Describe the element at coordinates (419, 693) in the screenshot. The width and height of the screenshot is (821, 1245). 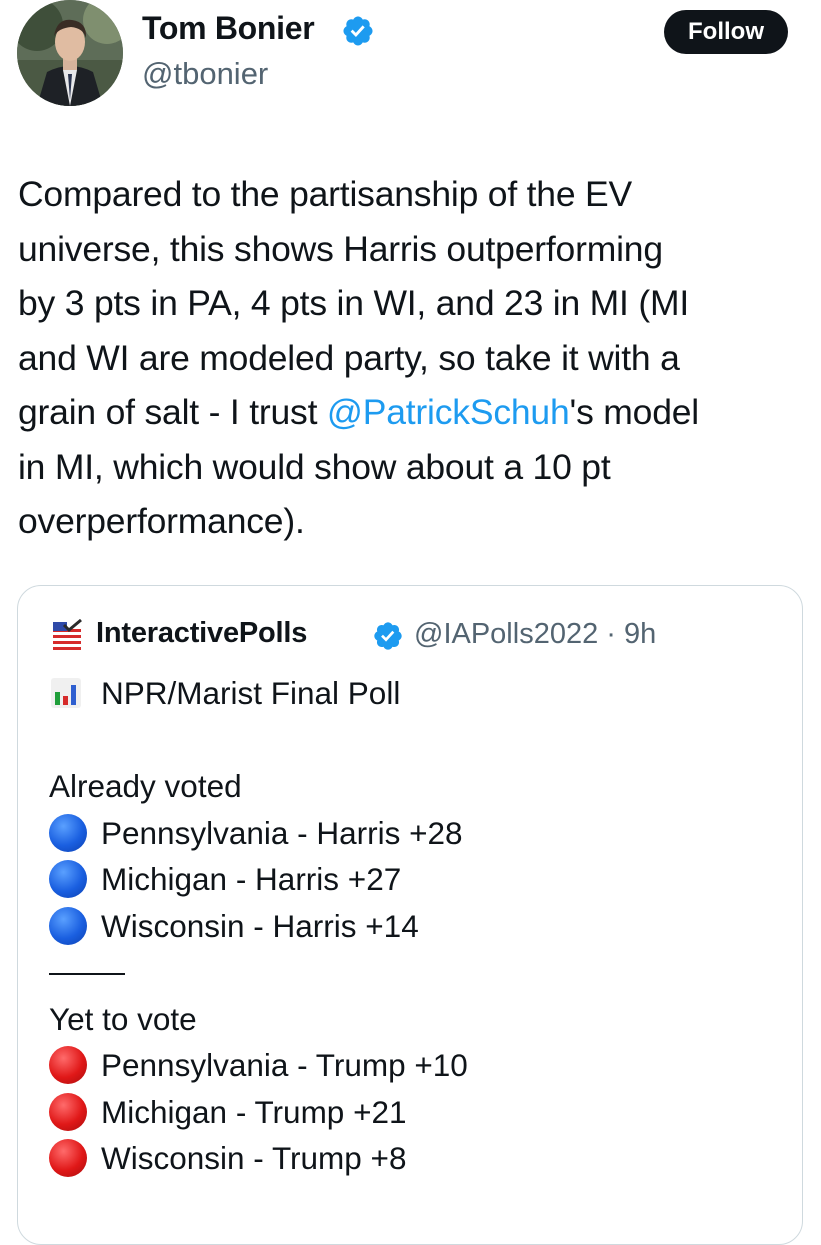
I see `poll-title-line: NPR/Marist Final Poll` at that location.